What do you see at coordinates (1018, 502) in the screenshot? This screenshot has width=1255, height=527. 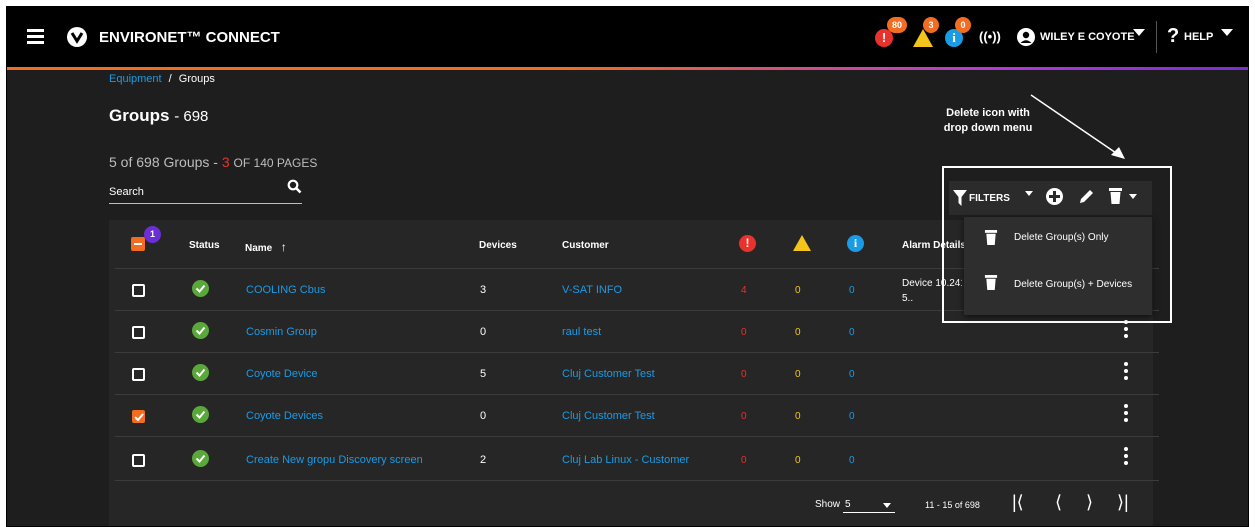 I see `first-page-icon: |⟨` at bounding box center [1018, 502].